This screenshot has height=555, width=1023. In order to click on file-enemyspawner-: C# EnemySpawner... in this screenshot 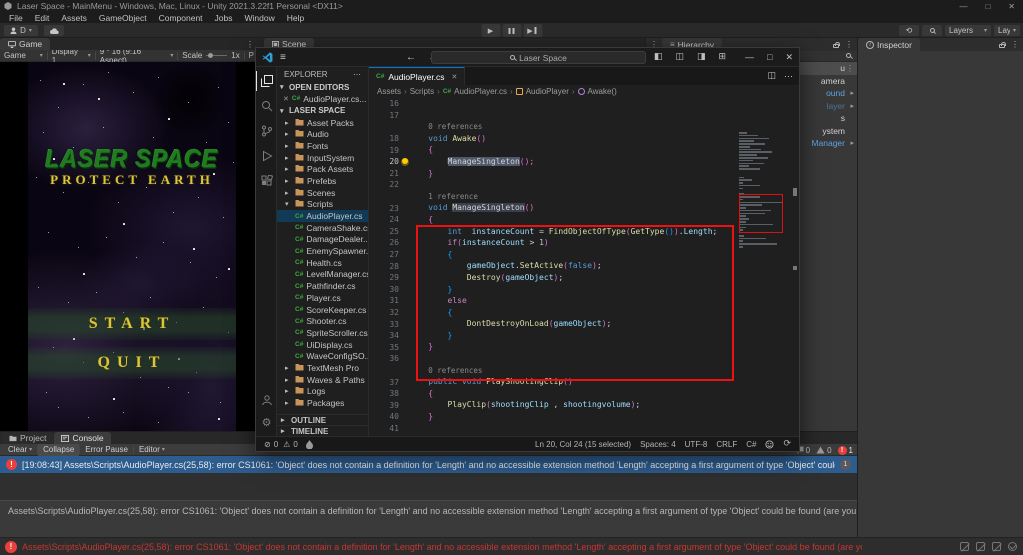, I will do `click(322, 251)`.